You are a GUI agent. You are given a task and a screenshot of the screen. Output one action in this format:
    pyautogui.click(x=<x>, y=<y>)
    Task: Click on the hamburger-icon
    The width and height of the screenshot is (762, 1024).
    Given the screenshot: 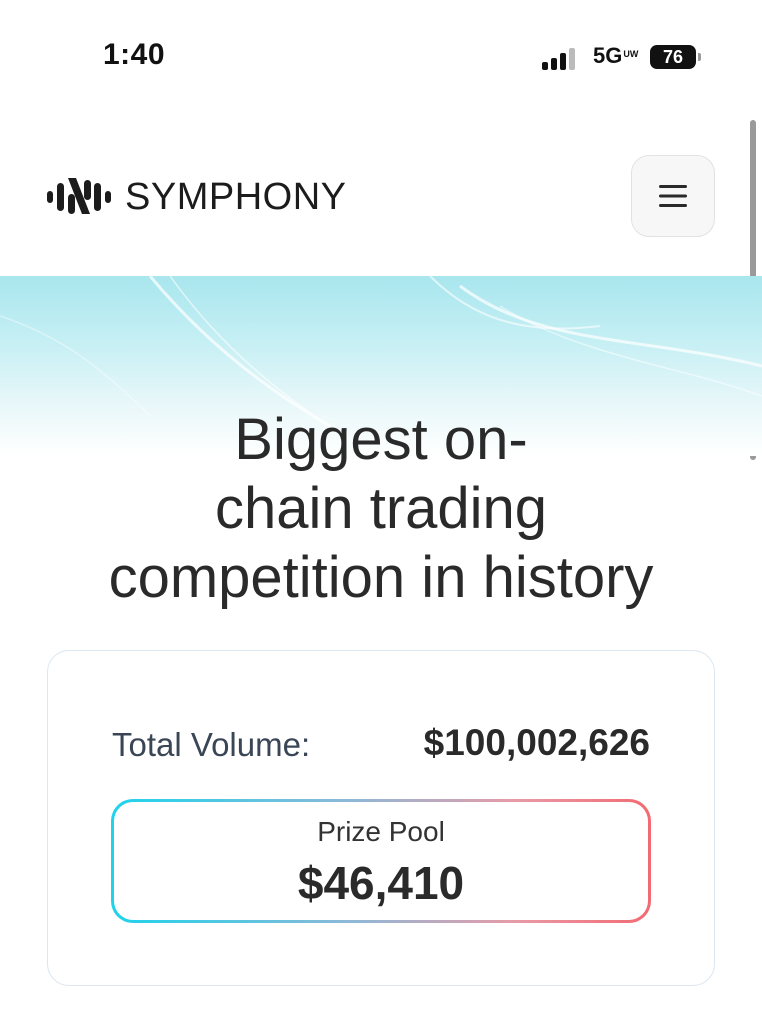 What is the action you would take?
    pyautogui.click(x=673, y=196)
    